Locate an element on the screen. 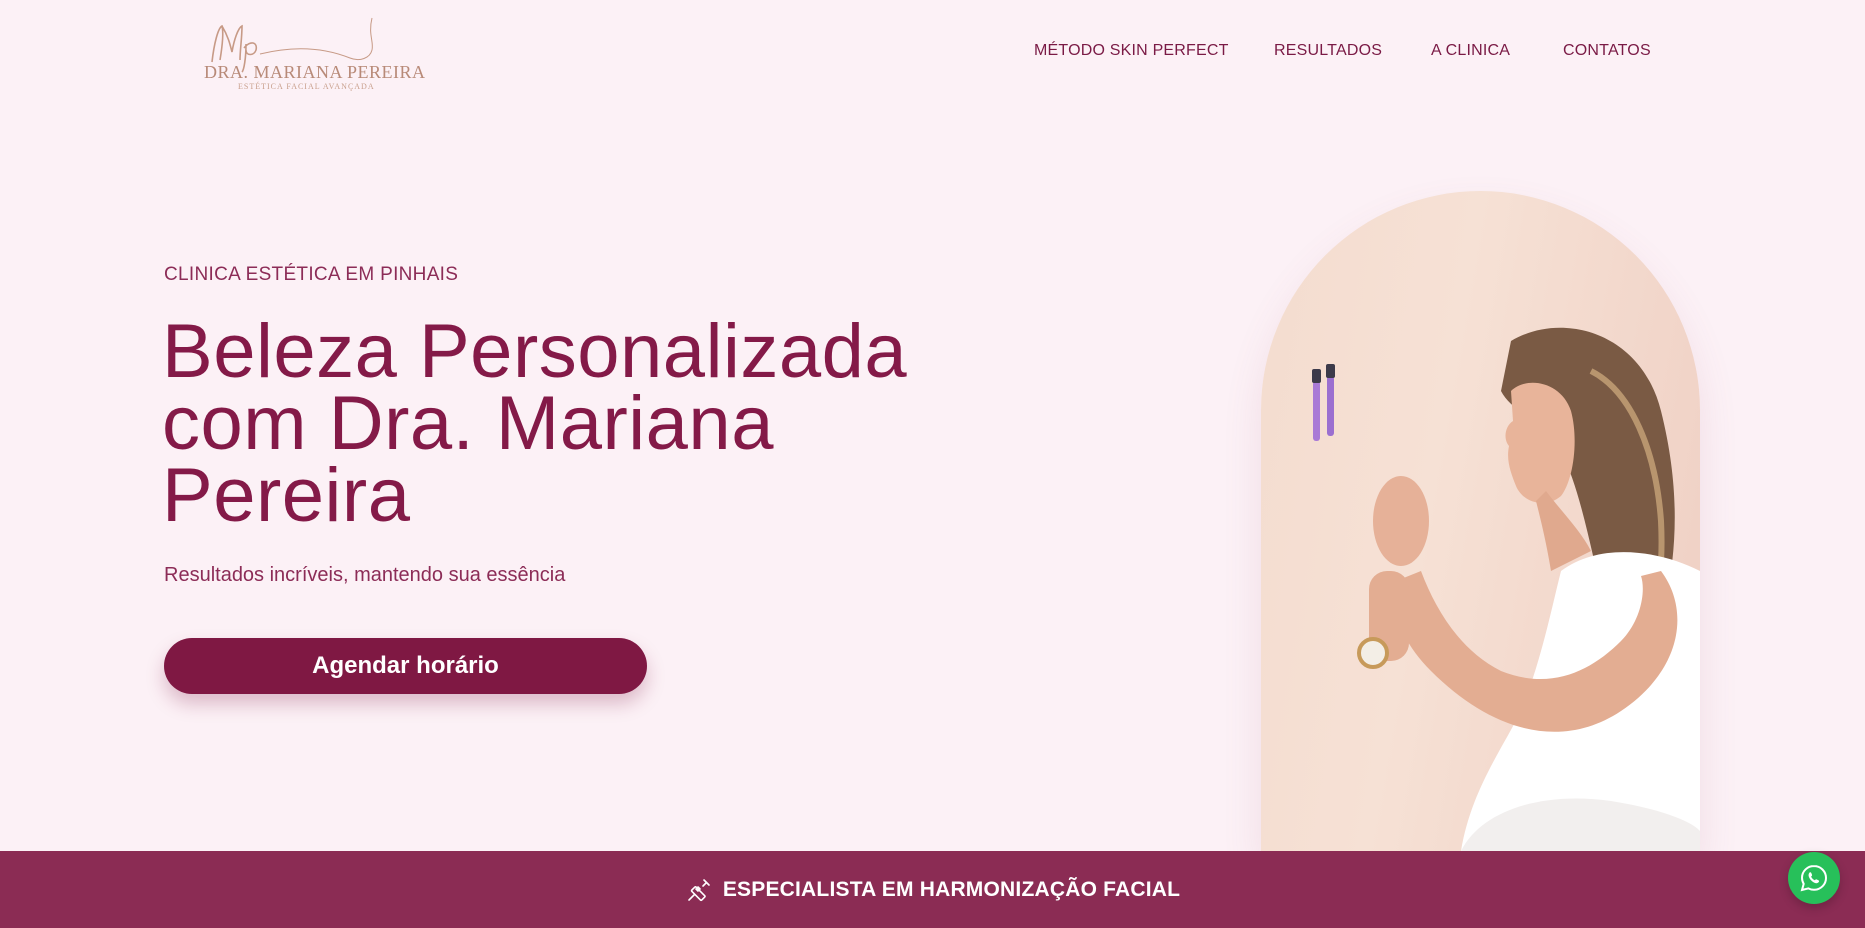 The height and width of the screenshot is (928, 1865). hero-title-line: com Dra. Mariana is located at coordinates (468, 423).